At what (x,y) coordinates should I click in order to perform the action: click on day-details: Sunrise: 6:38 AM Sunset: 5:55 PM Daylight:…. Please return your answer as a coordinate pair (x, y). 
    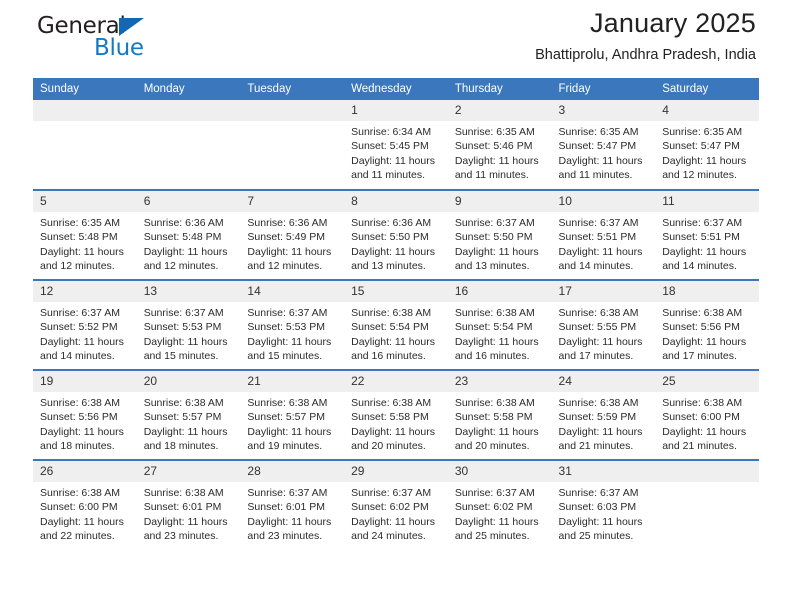
    Looking at the image, I should click on (604, 332).